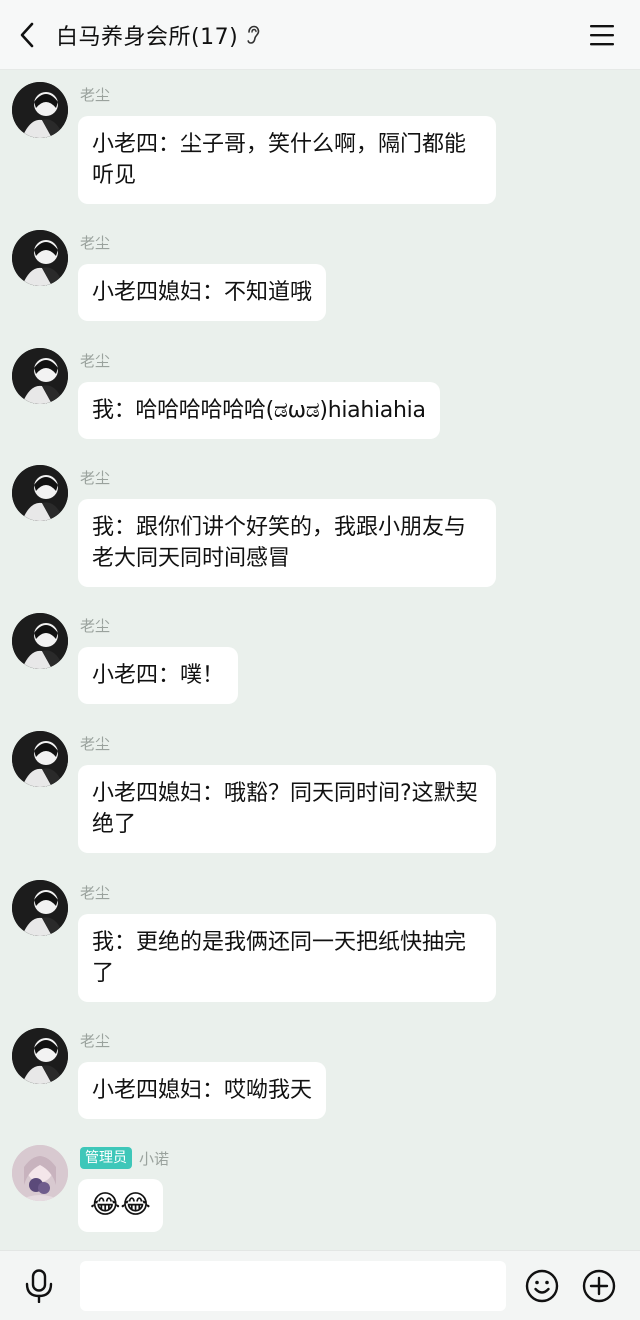 This screenshot has height=1320, width=640. I want to click on emoji-button, so click(542, 1286).